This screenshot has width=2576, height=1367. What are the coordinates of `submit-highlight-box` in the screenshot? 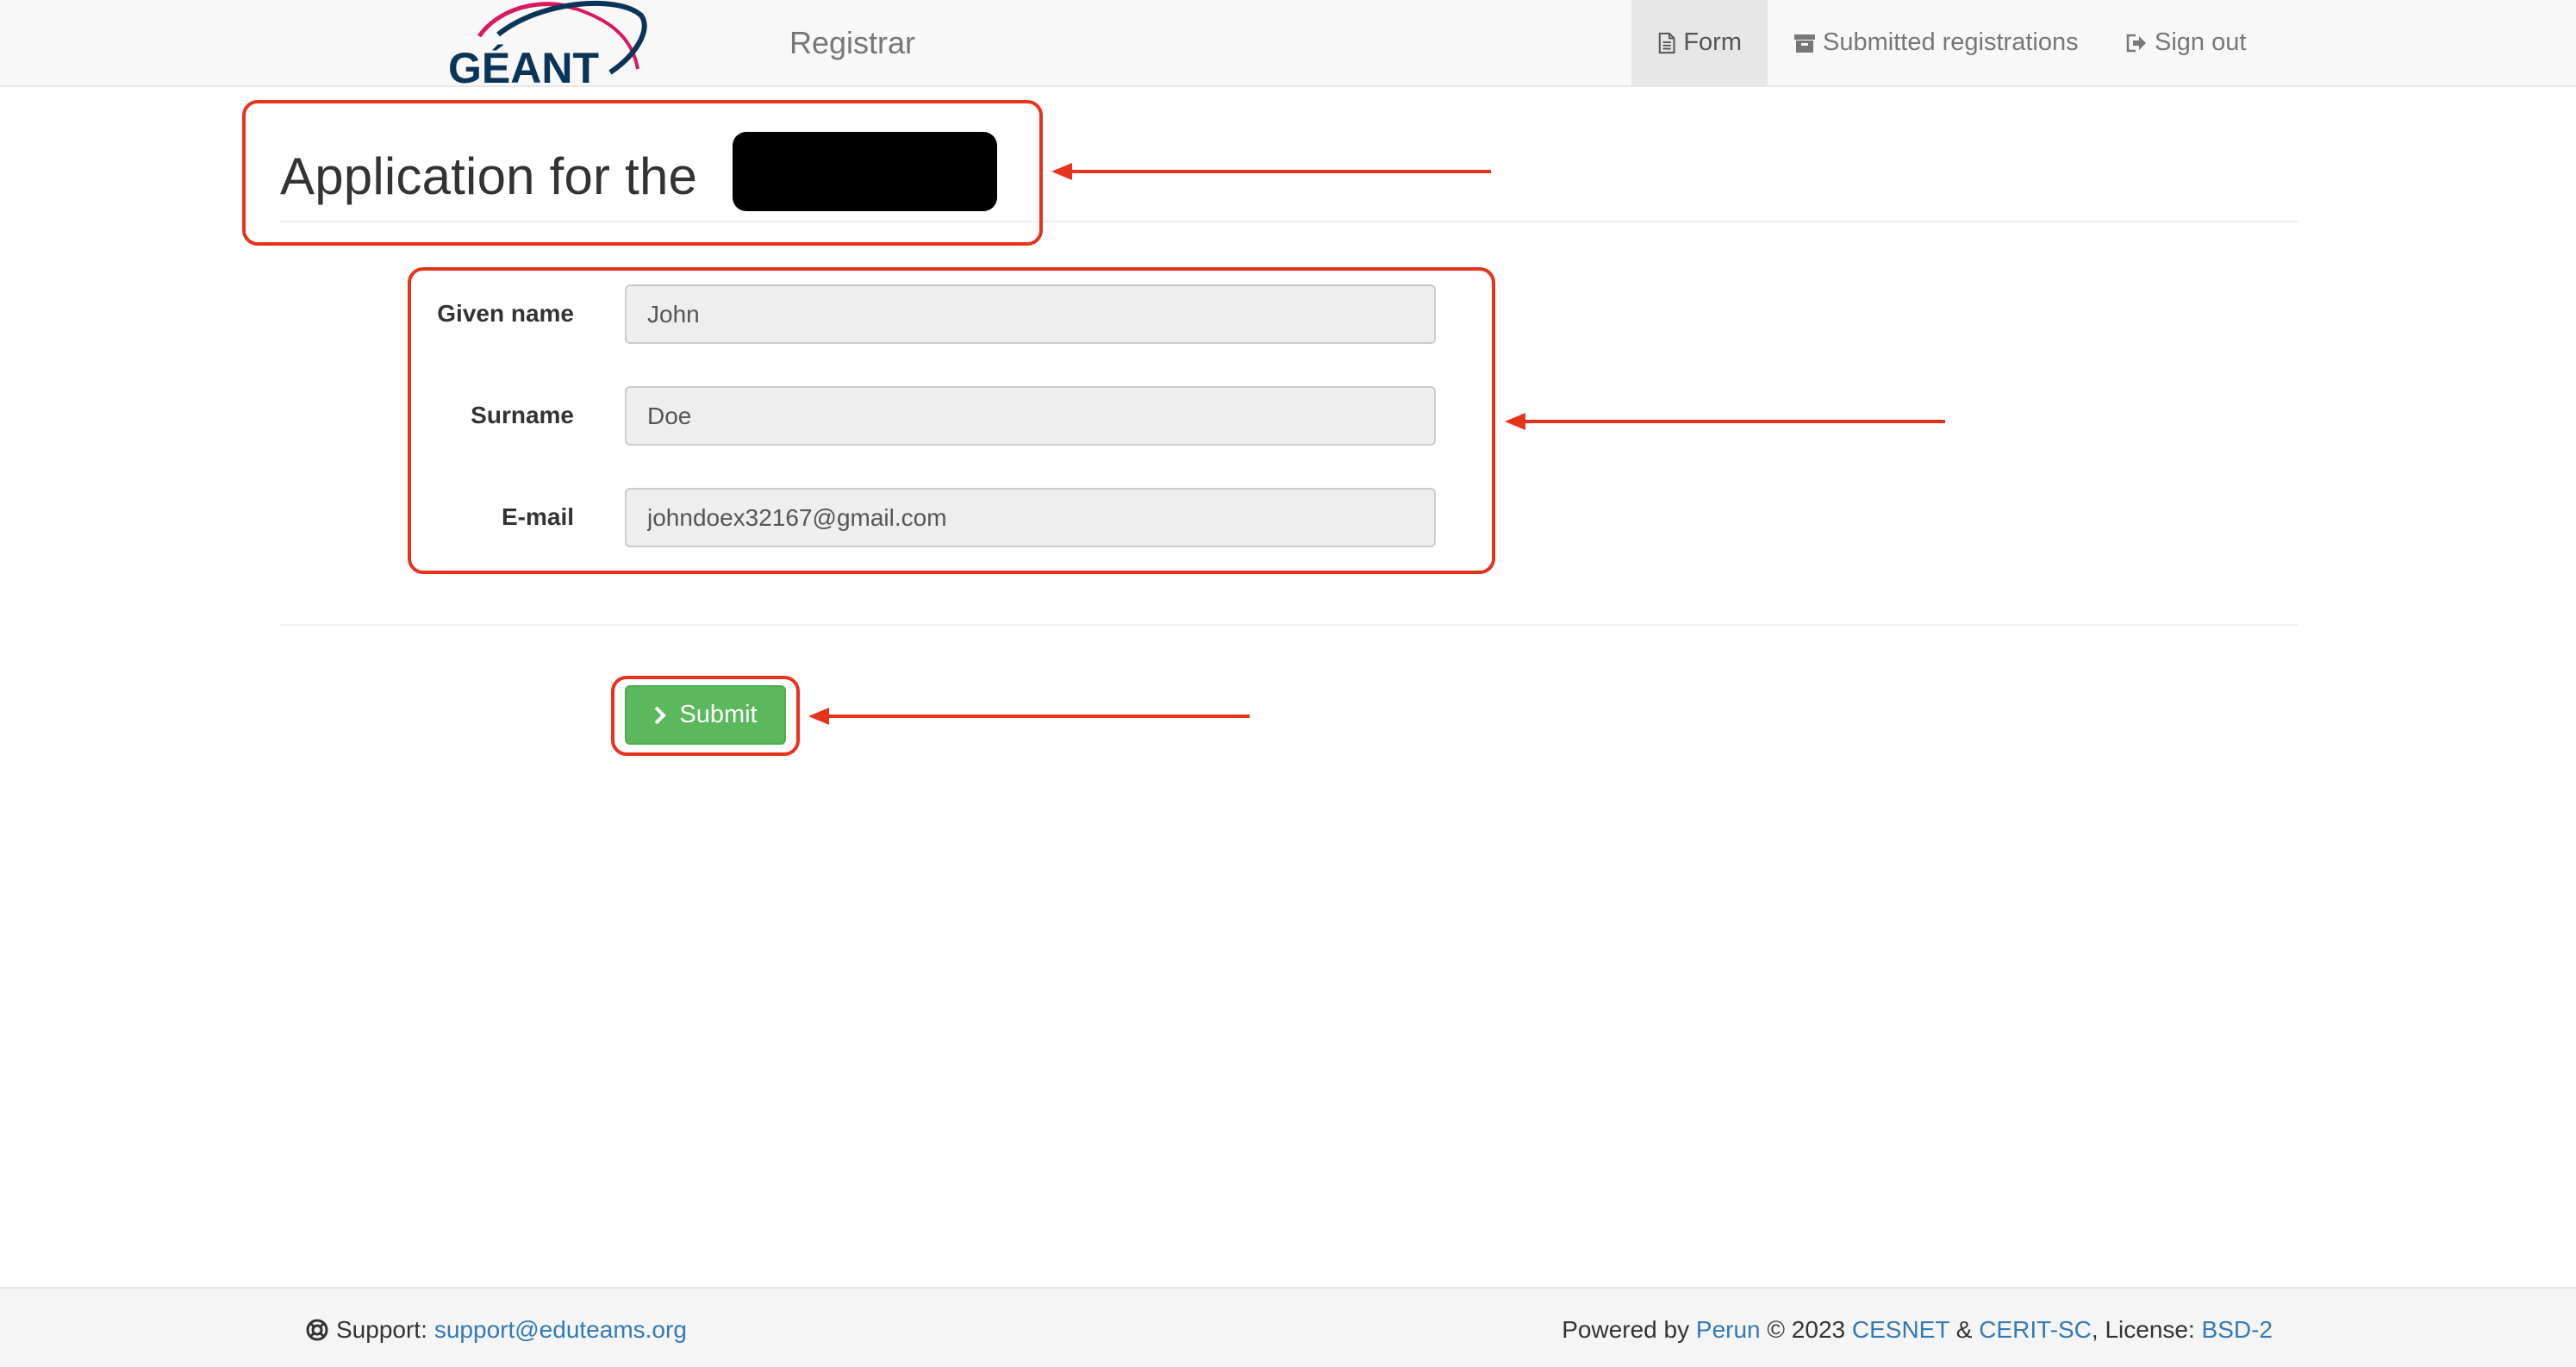 It's located at (705, 716).